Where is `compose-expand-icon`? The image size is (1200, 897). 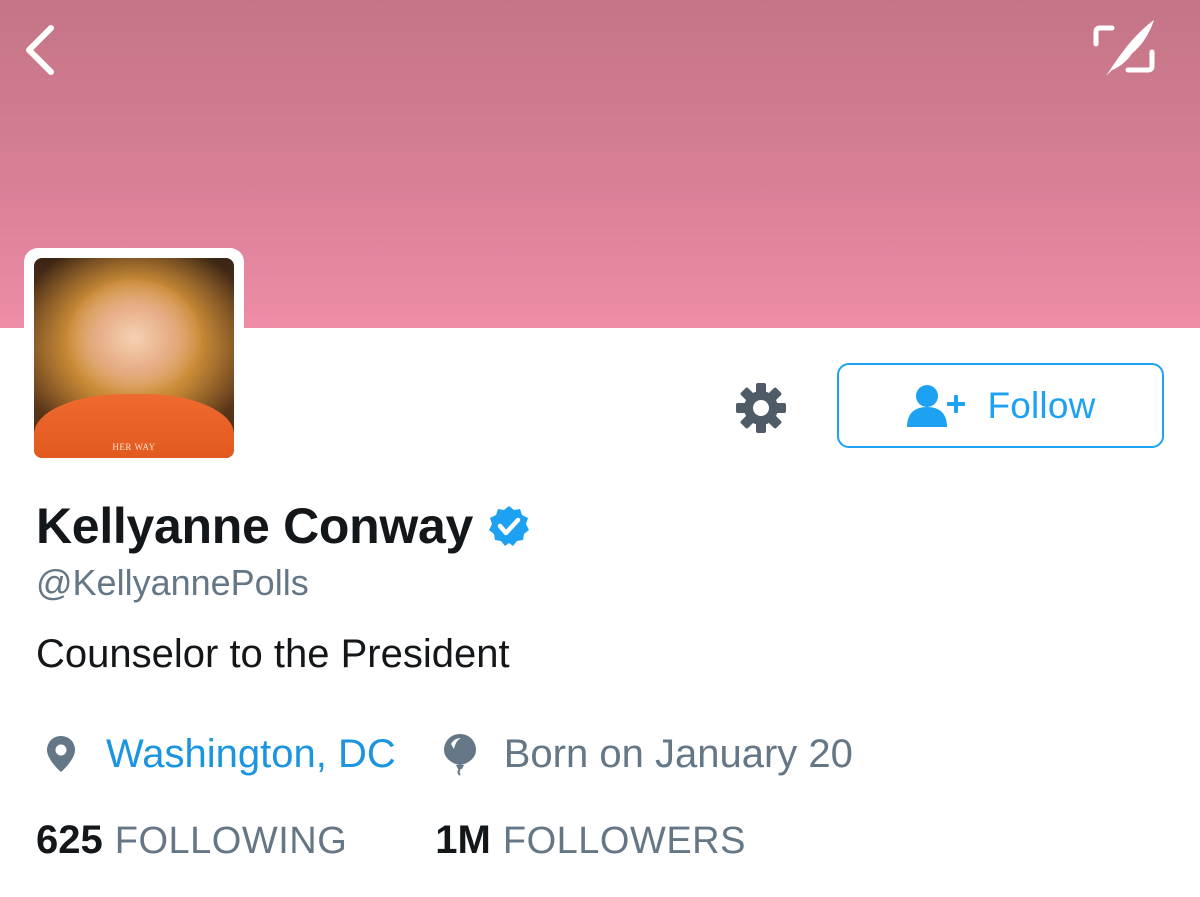 compose-expand-icon is located at coordinates (1124, 48).